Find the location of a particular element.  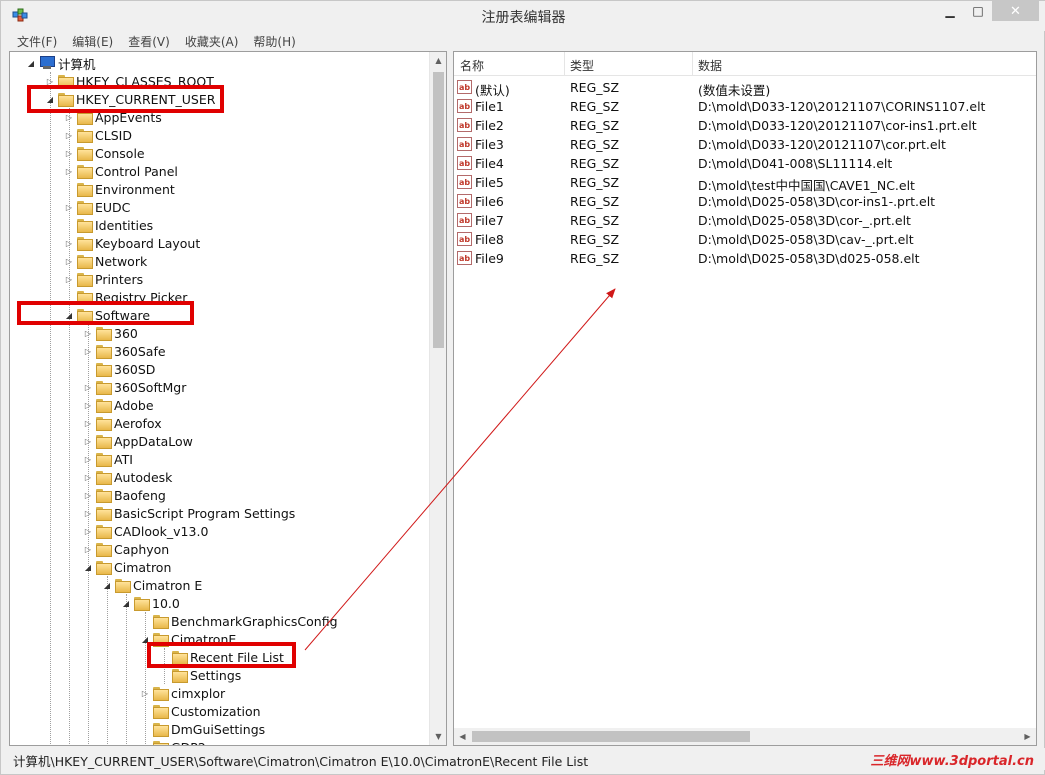

tree-node: ▷ Keyboard Layout is located at coordinates (132, 243).